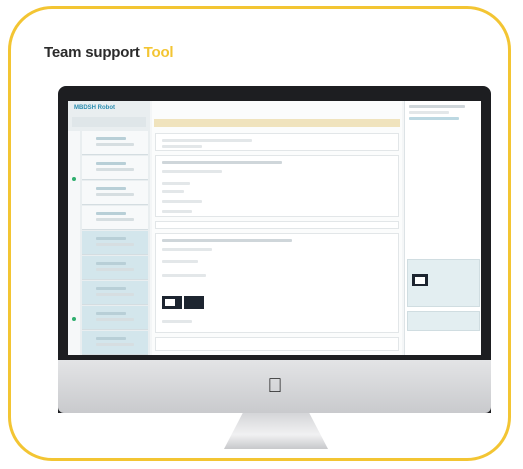 The width and height of the screenshot is (523, 469). Describe the element at coordinates (277, 344) in the screenshot. I see `reply-box` at that location.